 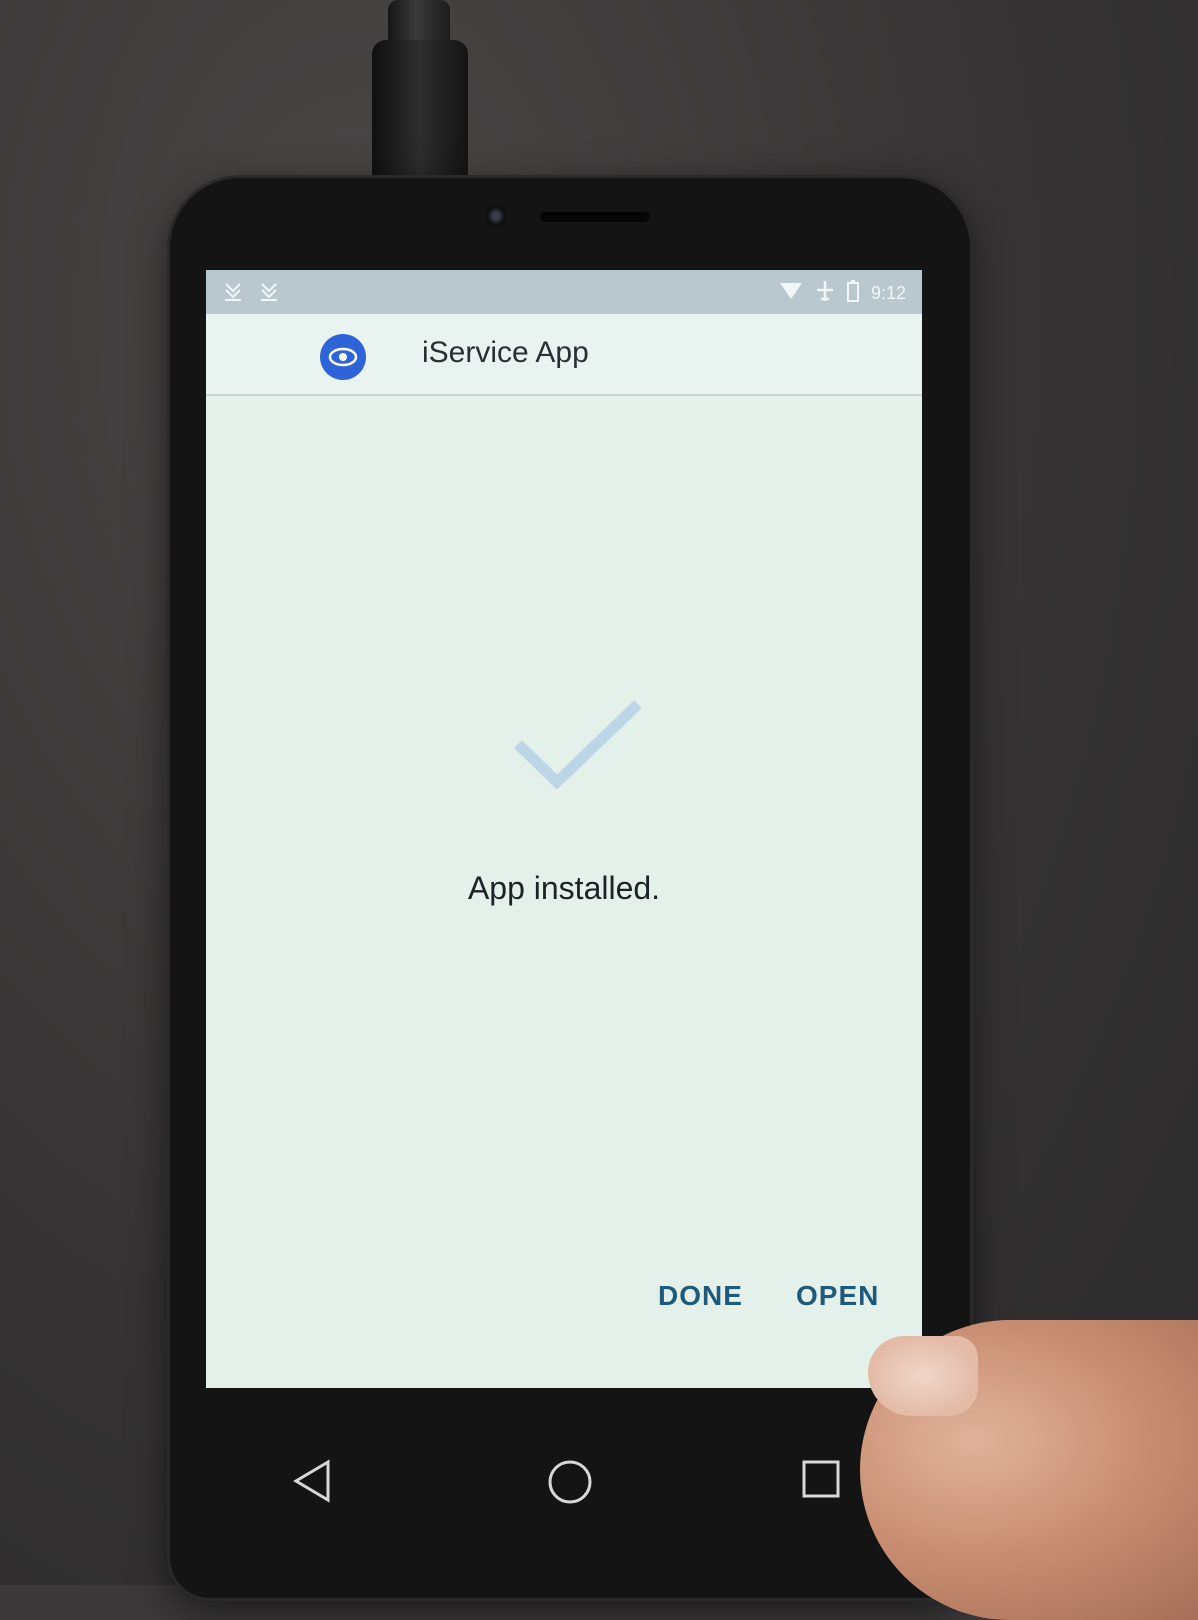 I want to click on battery-icon, so click(x=852, y=293).